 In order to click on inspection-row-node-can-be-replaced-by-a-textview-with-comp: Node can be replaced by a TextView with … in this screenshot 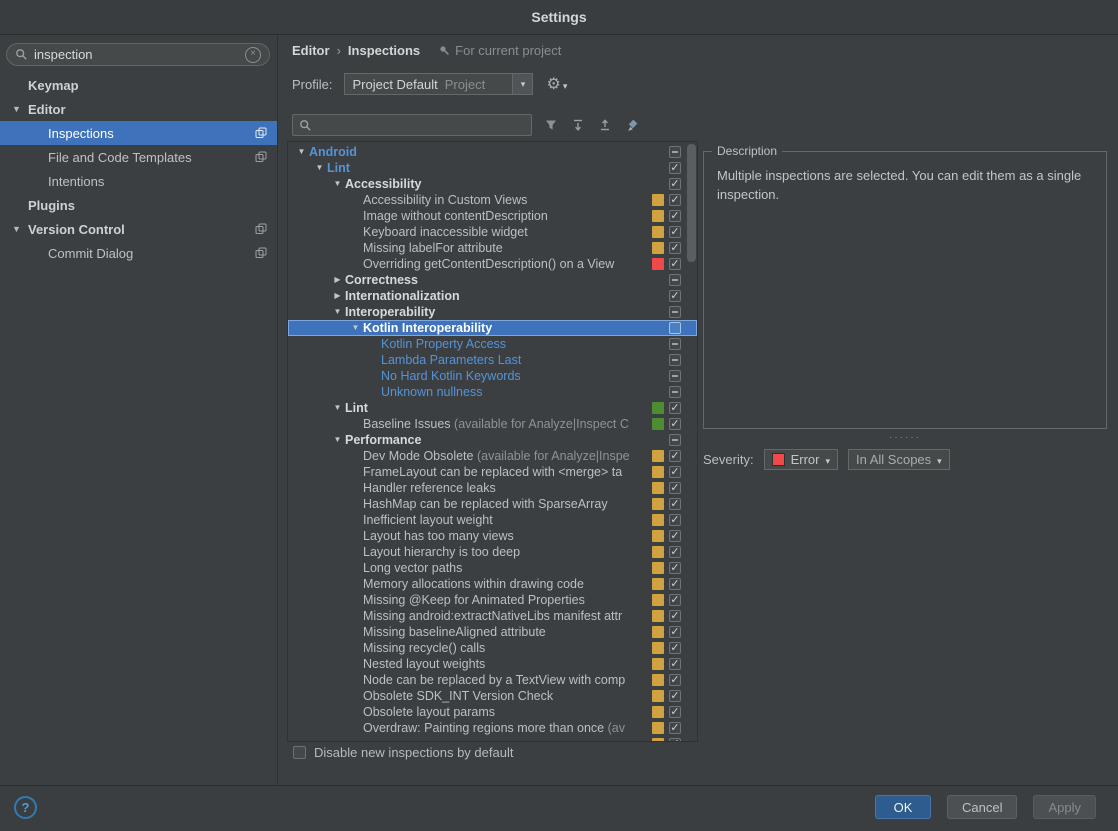, I will do `click(492, 680)`.